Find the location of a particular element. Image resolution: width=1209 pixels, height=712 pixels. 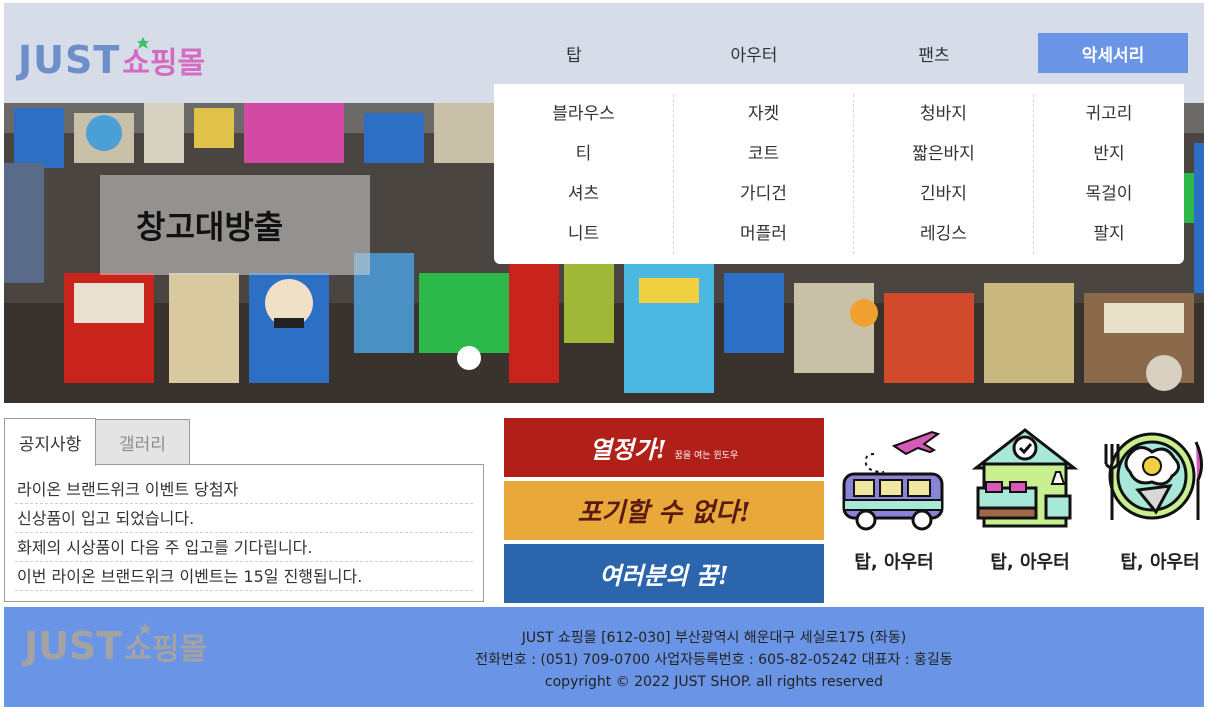

submenu-item: 긴바지 is located at coordinates (943, 194).